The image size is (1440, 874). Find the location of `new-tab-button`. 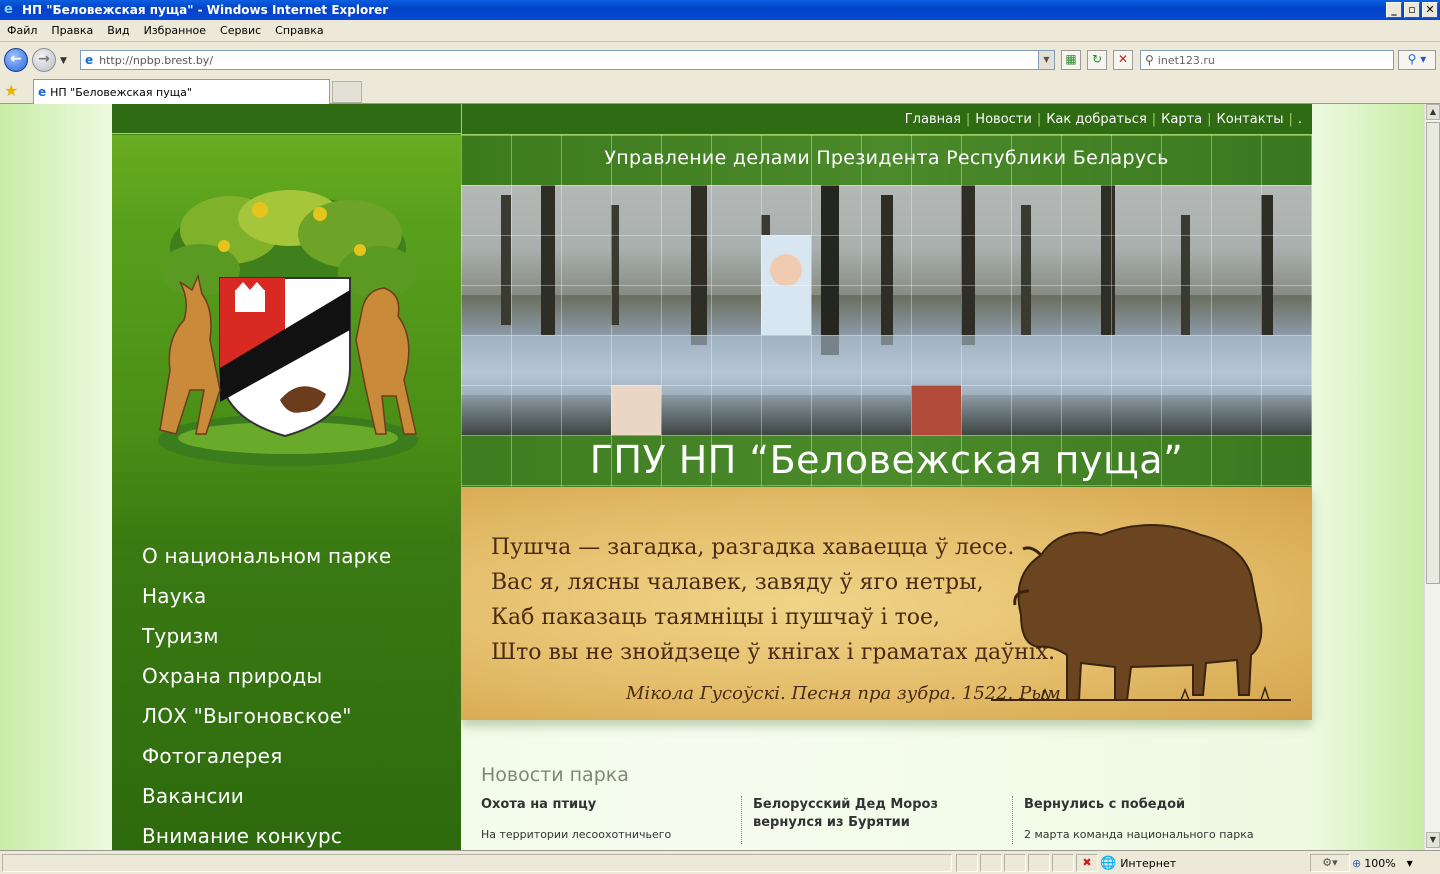

new-tab-button is located at coordinates (347, 92).